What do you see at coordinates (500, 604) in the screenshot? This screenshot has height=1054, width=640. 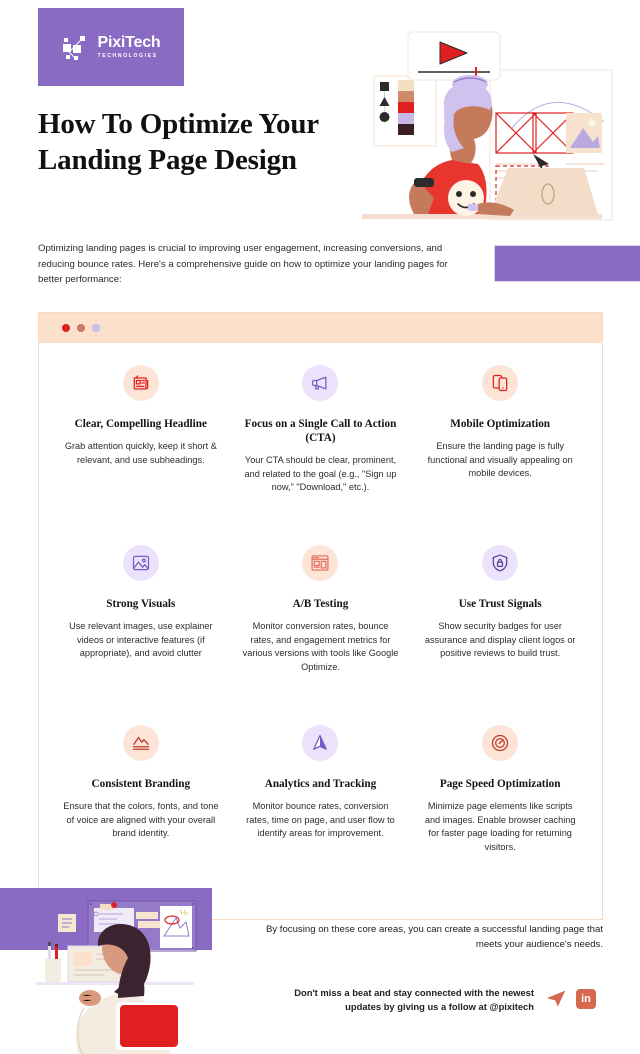 I see `card-title: Use Trust Signals` at bounding box center [500, 604].